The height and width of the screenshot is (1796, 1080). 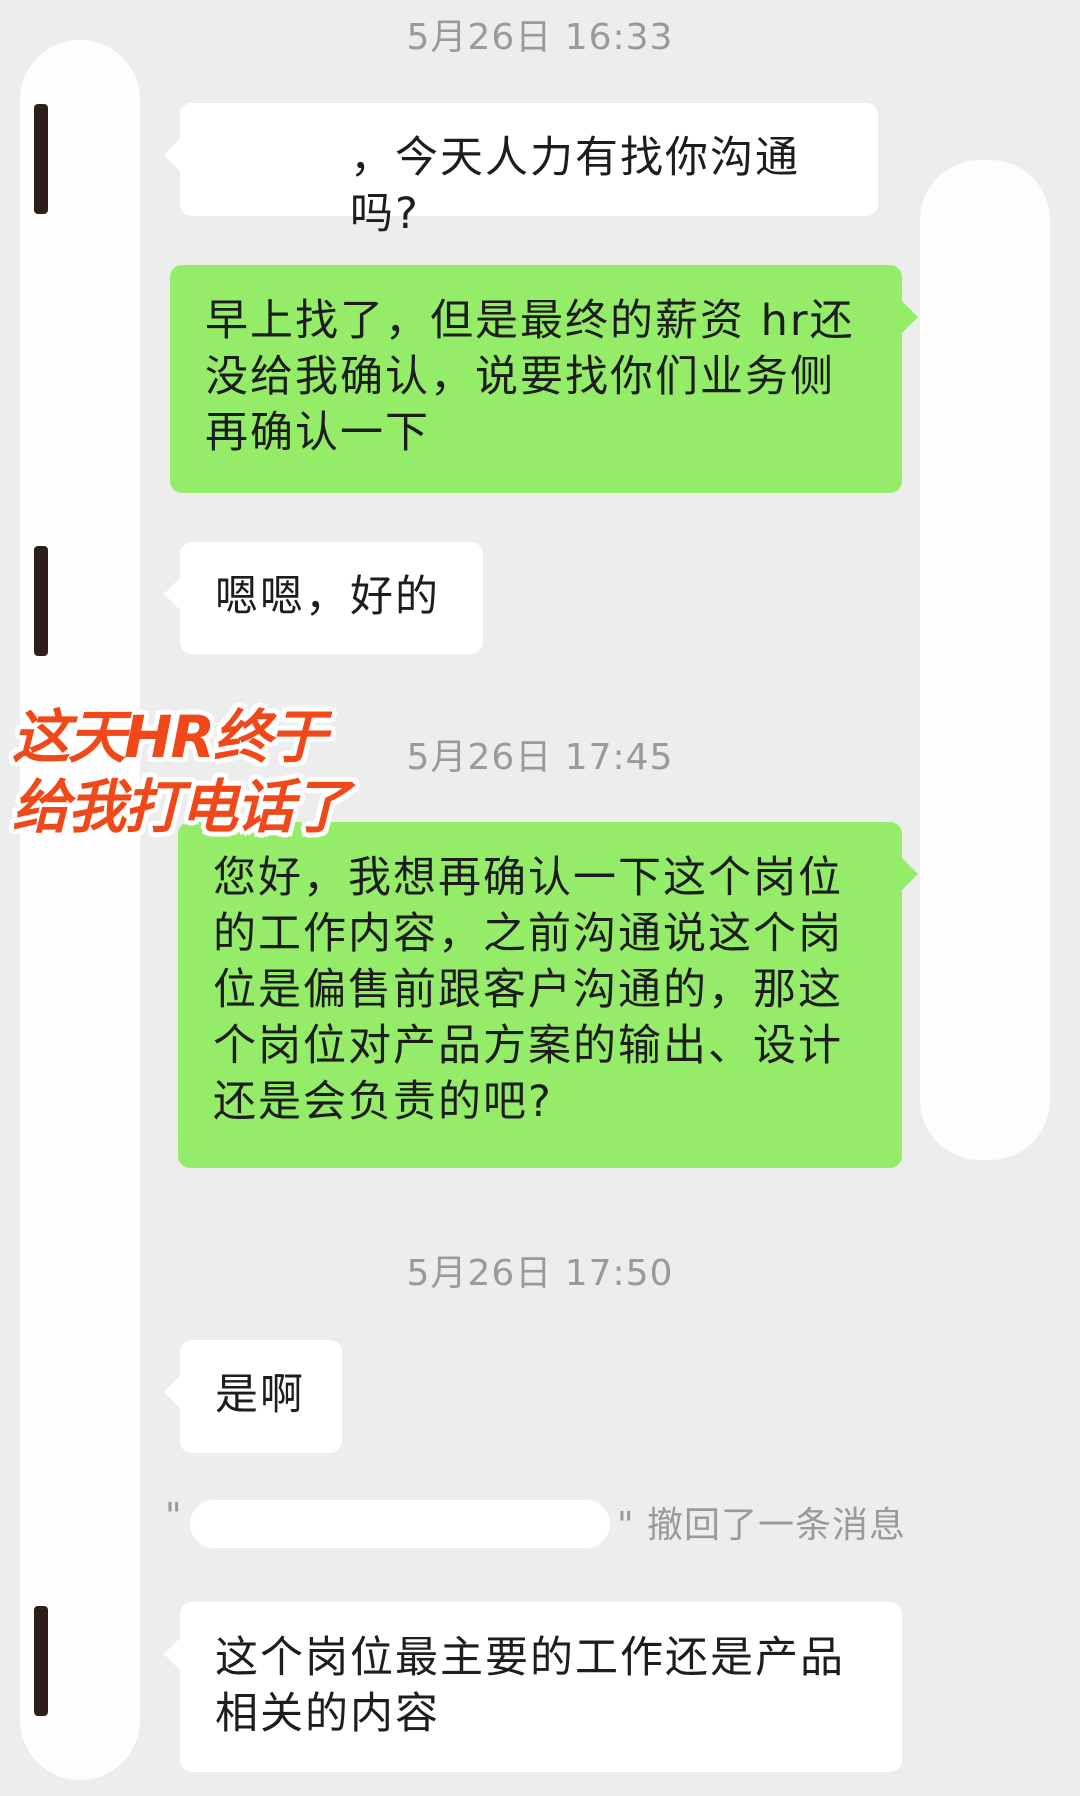 I want to click on incoming-message-bubble: 这个岗位最主要的工作还是产品 相关的内容, so click(x=533, y=1687).